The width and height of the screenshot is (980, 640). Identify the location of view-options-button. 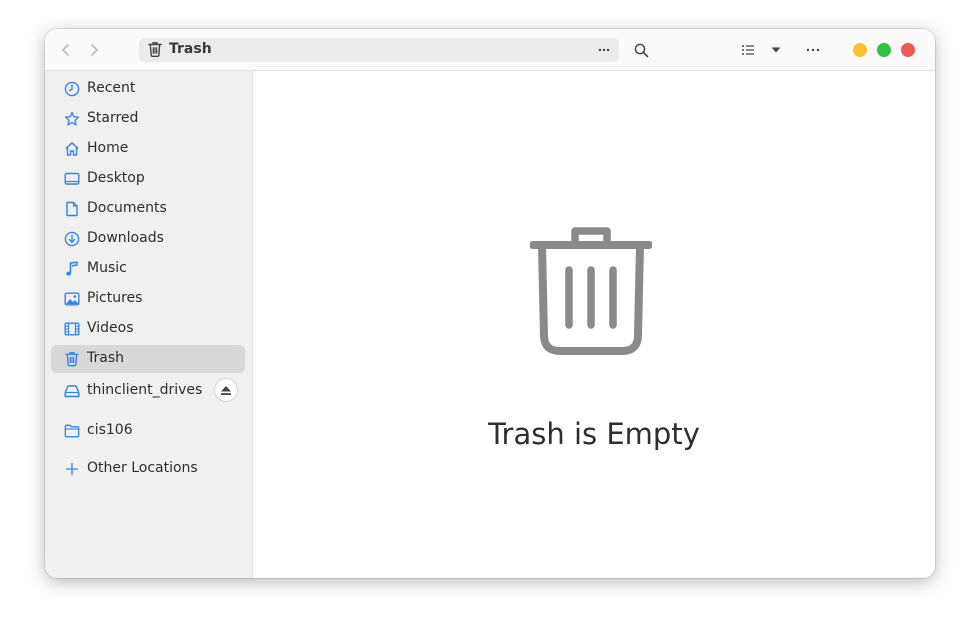
(776, 50).